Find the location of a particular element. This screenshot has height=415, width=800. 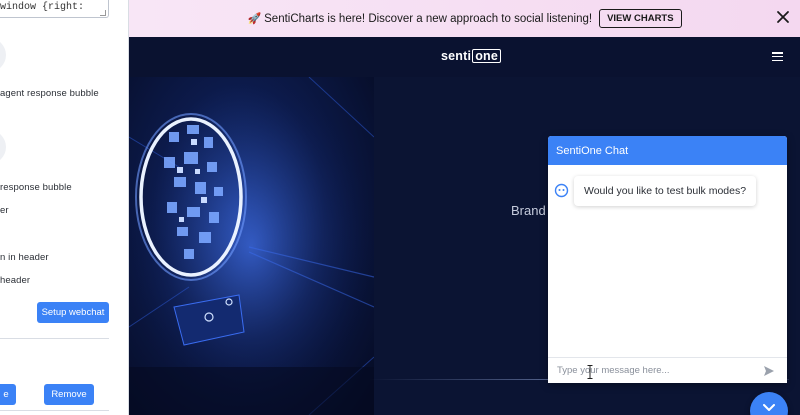

agent-bubble-label: agent response bubble is located at coordinates (49, 93).